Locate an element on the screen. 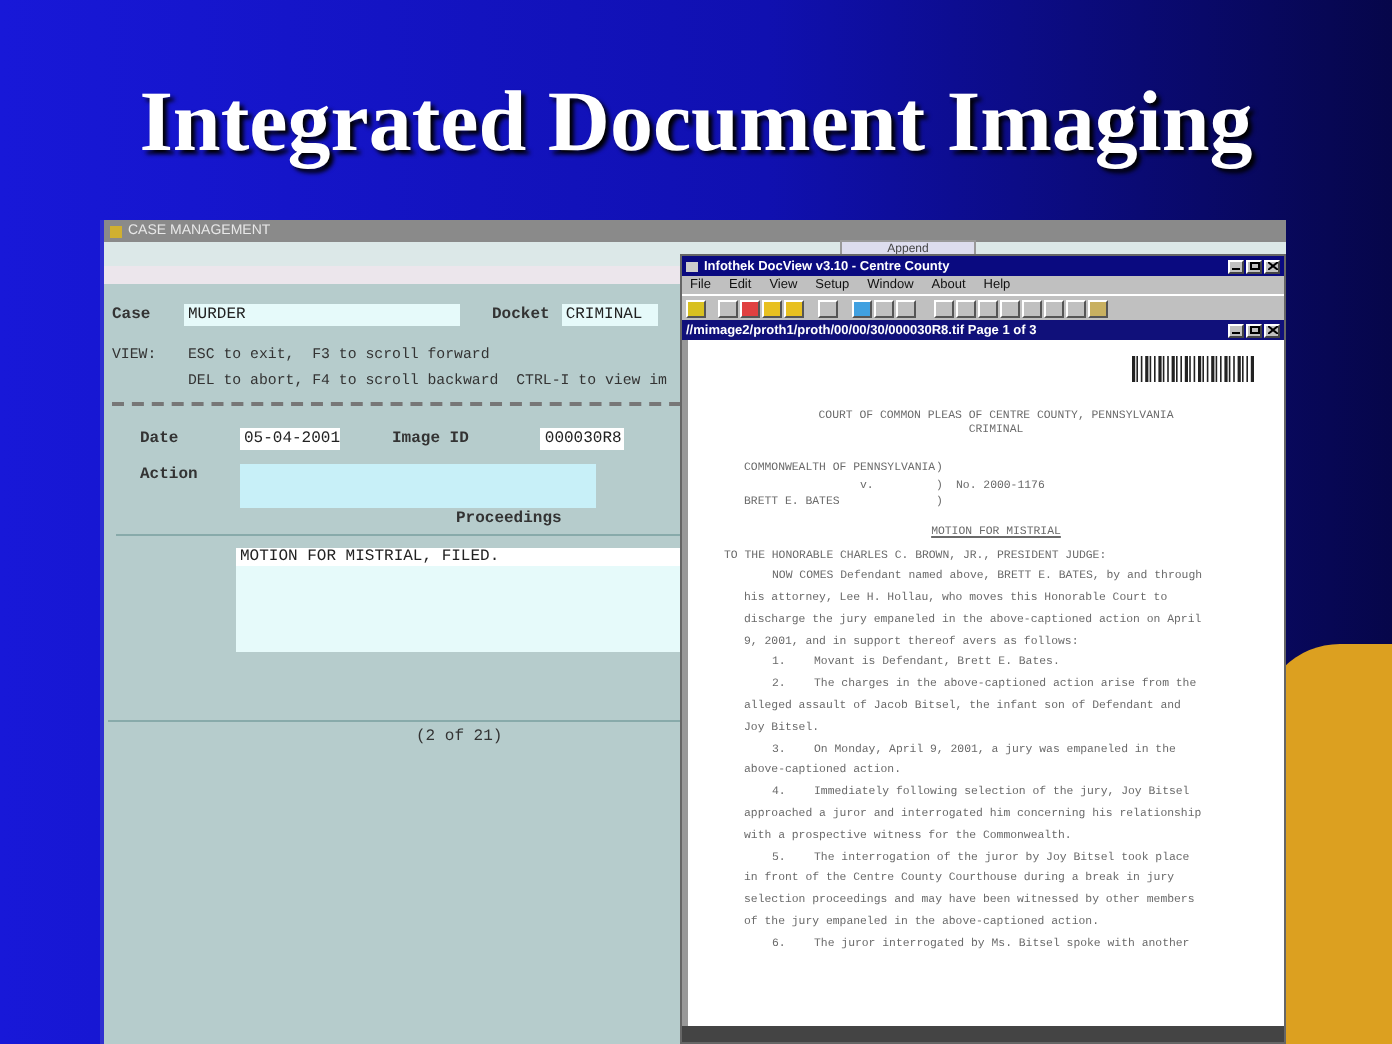 The height and width of the screenshot is (1044, 1392). record-count: (2 of 21) is located at coordinates (459, 736).